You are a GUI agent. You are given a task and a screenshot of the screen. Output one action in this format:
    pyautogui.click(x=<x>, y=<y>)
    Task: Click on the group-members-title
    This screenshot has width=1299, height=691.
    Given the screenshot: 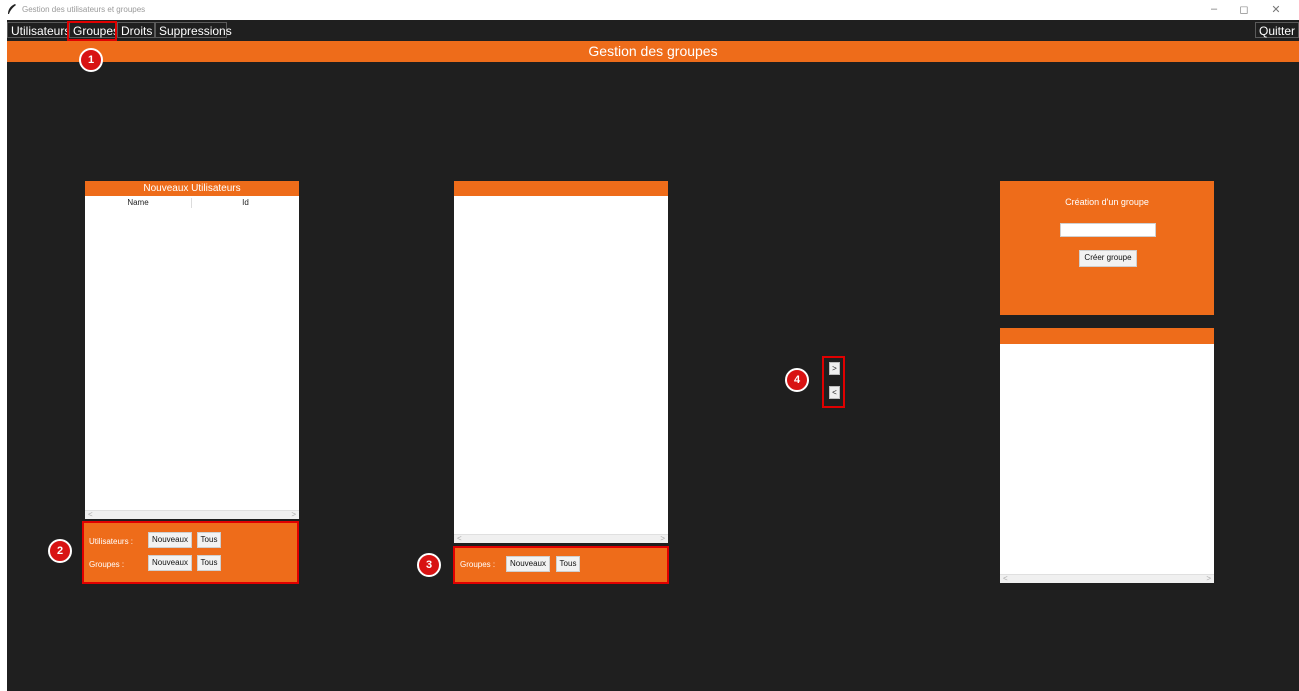 What is the action you would take?
    pyautogui.click(x=1107, y=336)
    